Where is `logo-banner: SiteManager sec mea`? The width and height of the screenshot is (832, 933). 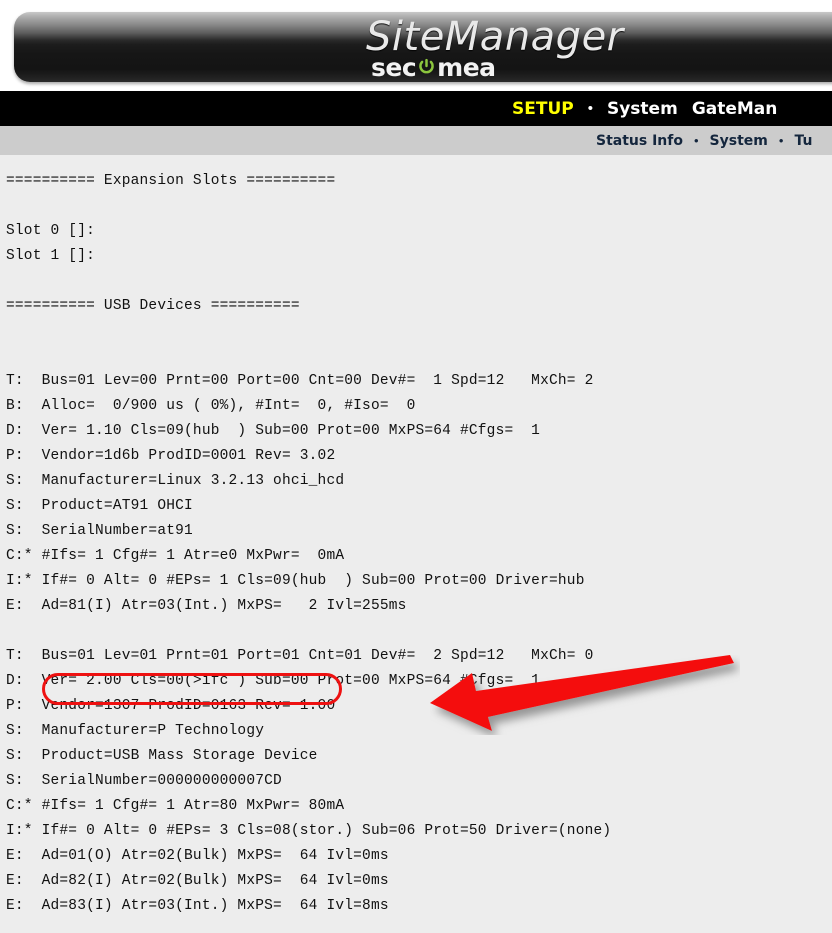 logo-banner: SiteManager sec mea is located at coordinates (423, 47).